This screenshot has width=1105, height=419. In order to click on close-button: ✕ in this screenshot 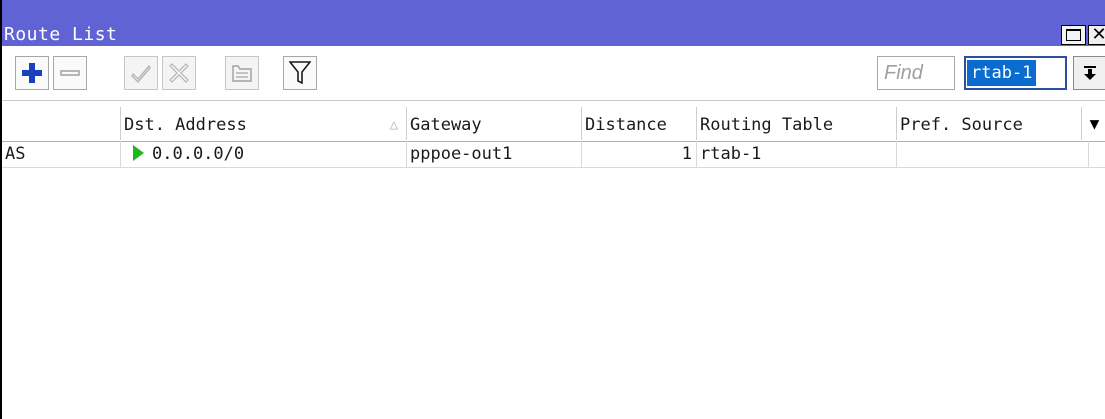, I will do `click(1096, 35)`.